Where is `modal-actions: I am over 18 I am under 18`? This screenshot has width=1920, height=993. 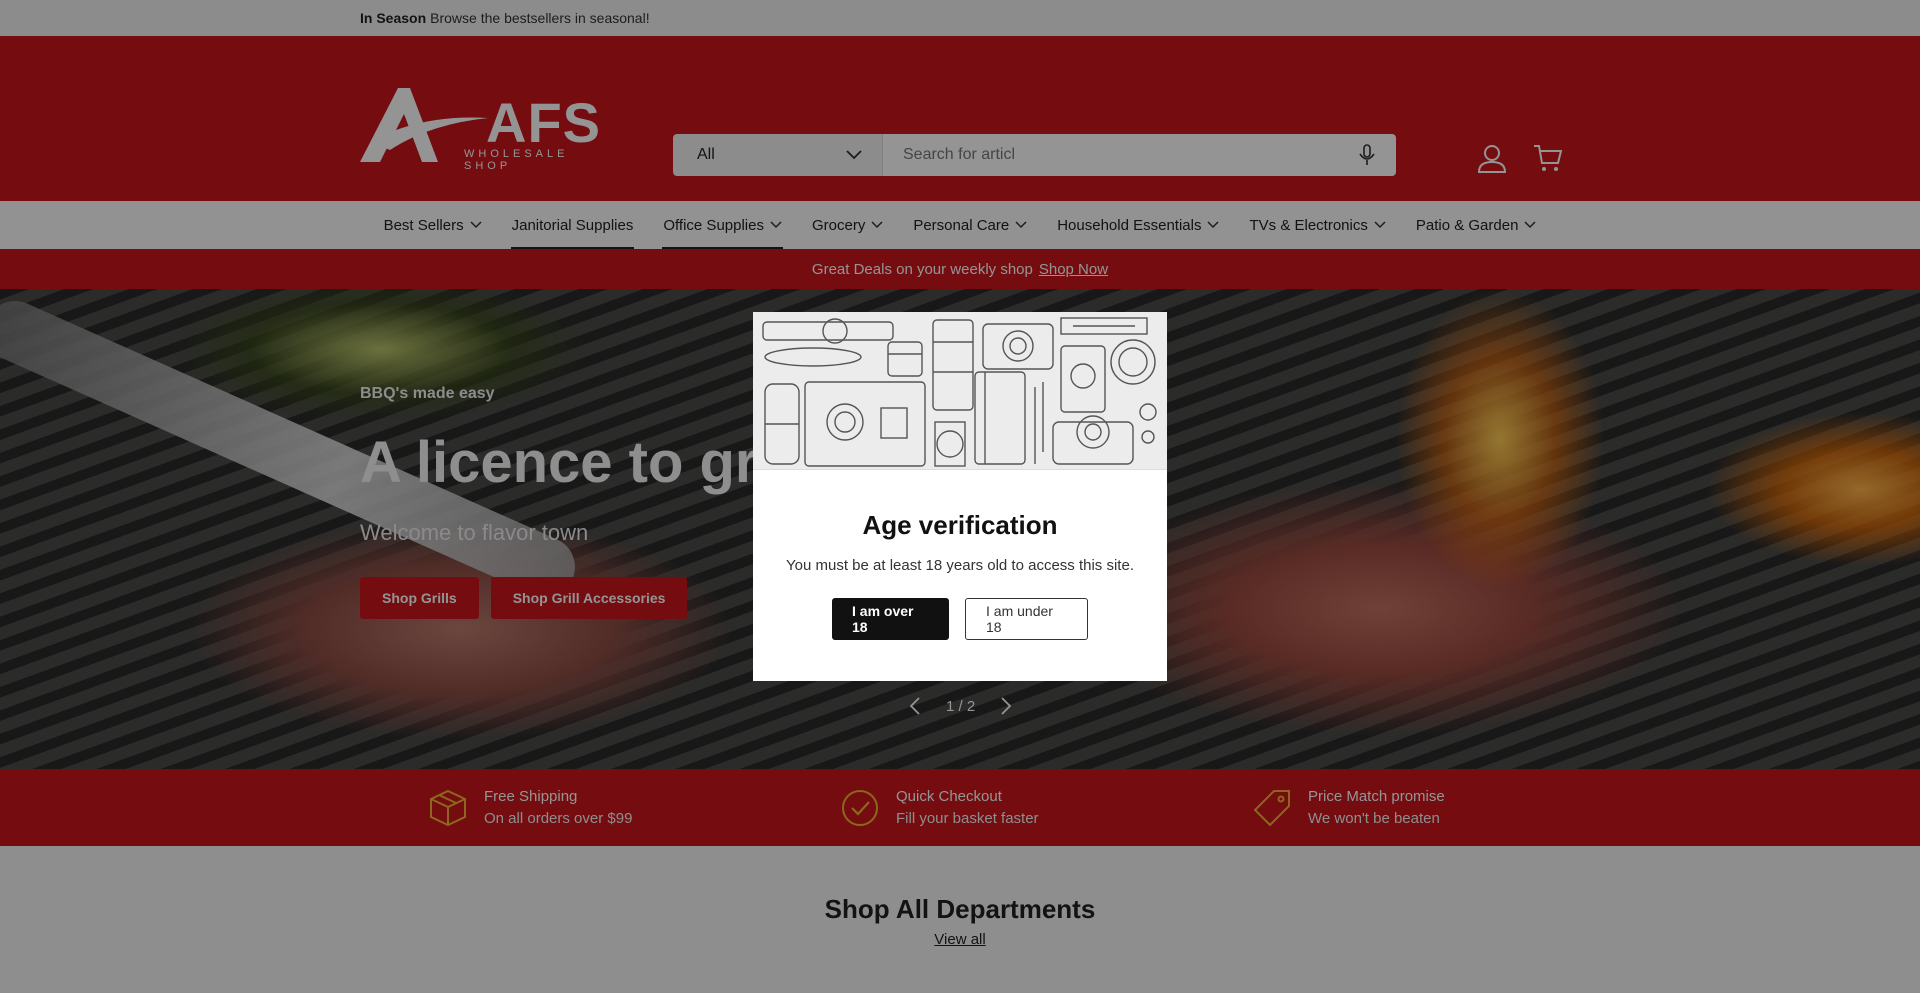
modal-actions: I am over 18 I am under 18 is located at coordinates (960, 619).